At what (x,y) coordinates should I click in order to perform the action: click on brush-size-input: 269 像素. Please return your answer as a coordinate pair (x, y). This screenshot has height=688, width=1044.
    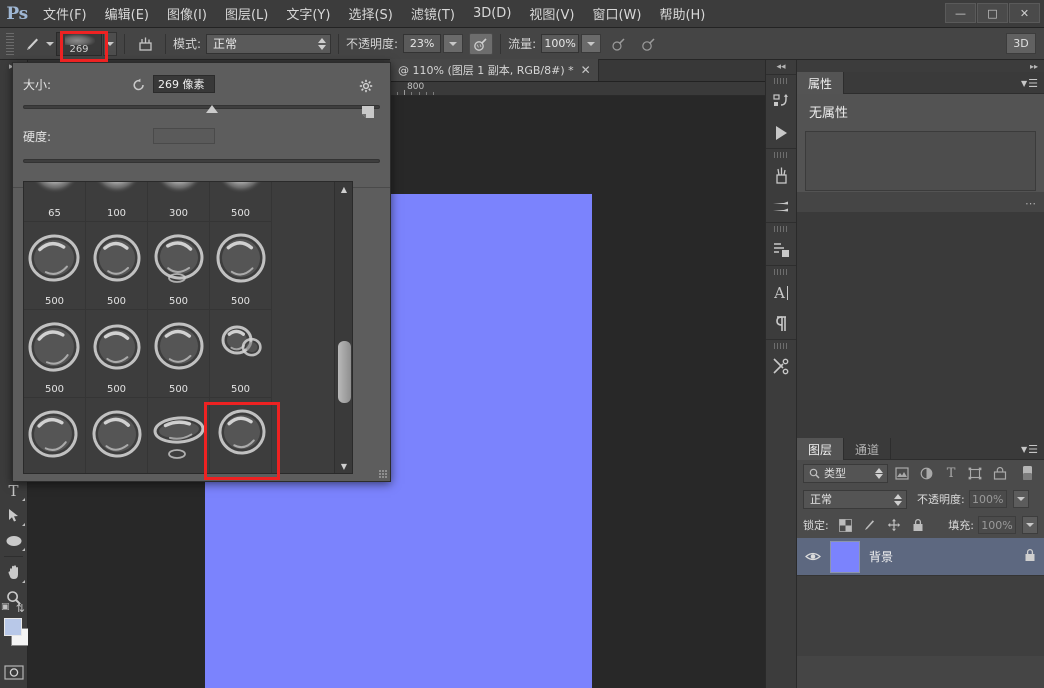
    Looking at the image, I should click on (184, 84).